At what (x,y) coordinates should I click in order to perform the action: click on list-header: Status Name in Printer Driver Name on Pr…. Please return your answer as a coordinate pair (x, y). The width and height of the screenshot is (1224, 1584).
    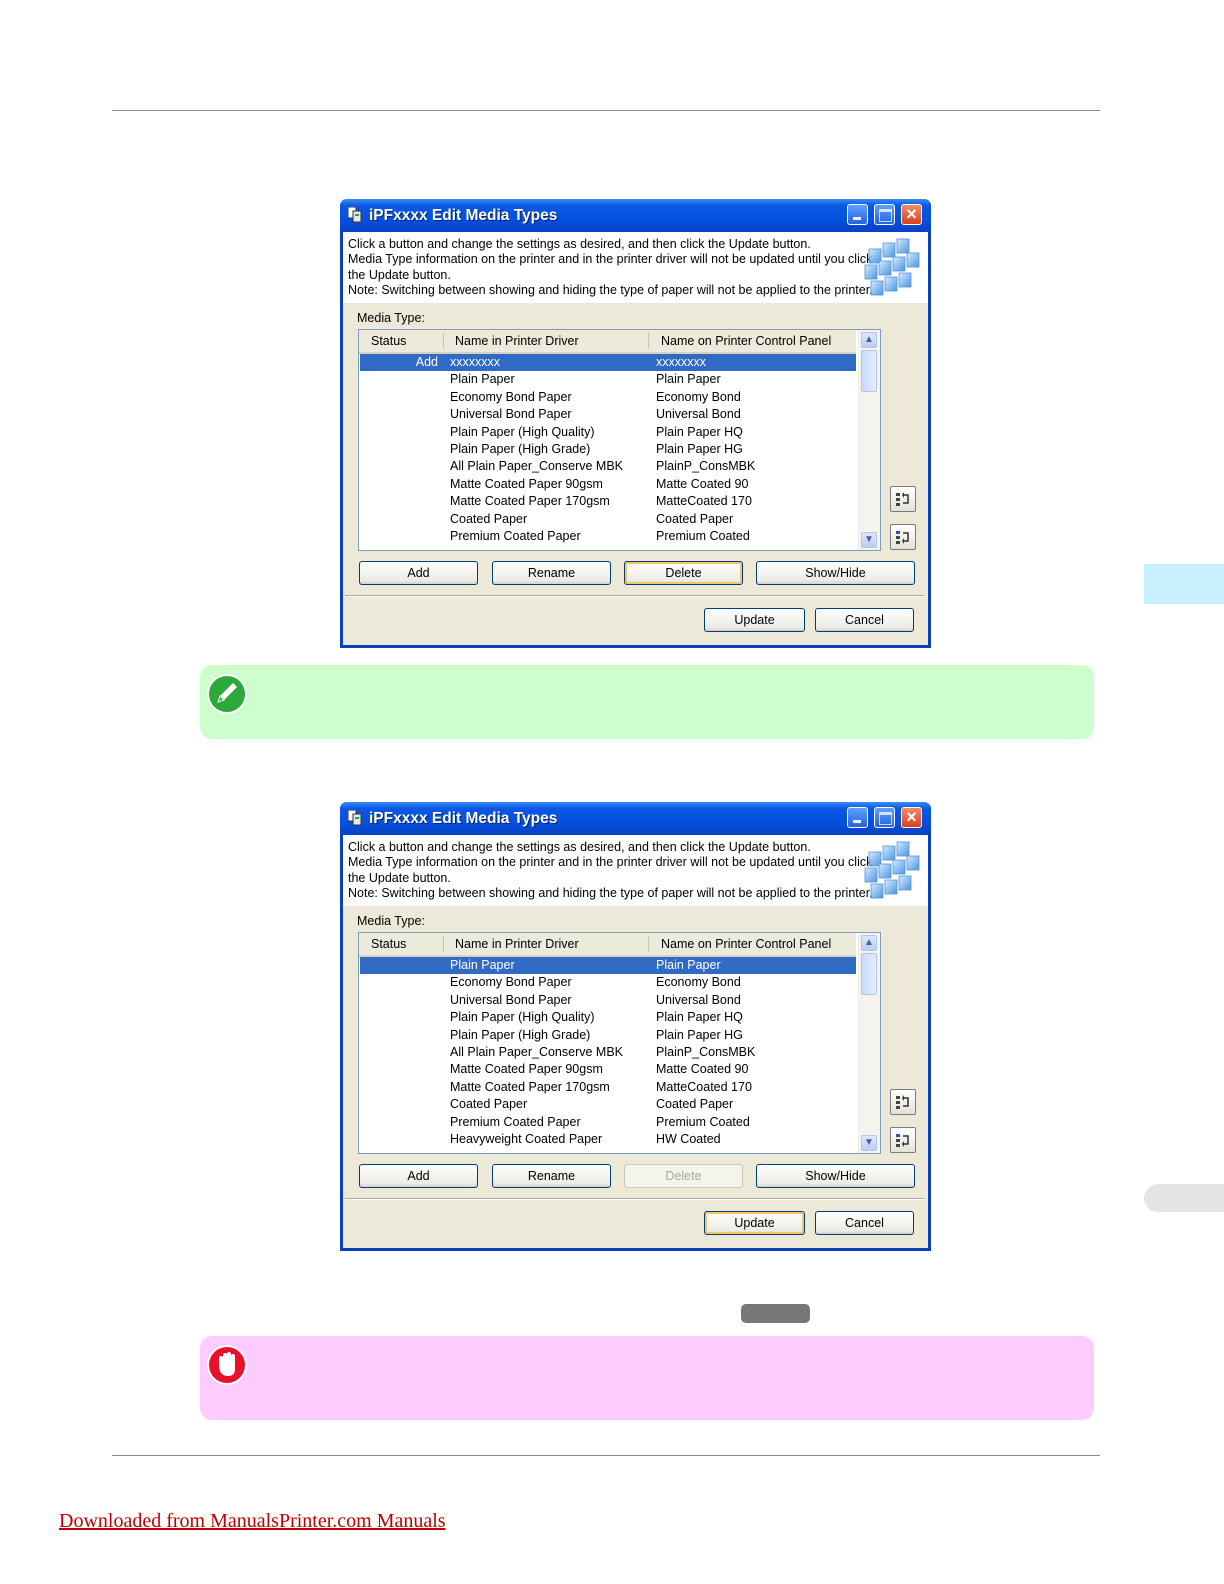
    Looking at the image, I should click on (607, 342).